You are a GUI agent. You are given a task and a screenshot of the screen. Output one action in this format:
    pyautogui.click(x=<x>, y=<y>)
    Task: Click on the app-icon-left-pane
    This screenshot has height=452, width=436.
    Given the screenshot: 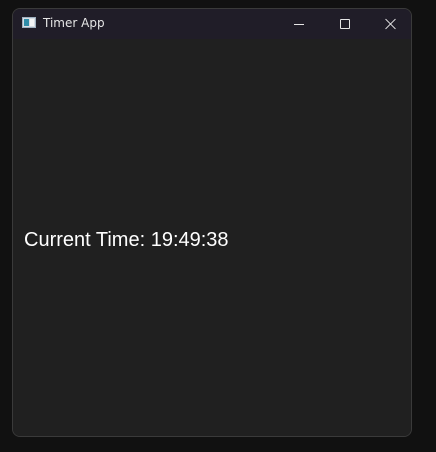 What is the action you would take?
    pyautogui.click(x=26, y=22)
    